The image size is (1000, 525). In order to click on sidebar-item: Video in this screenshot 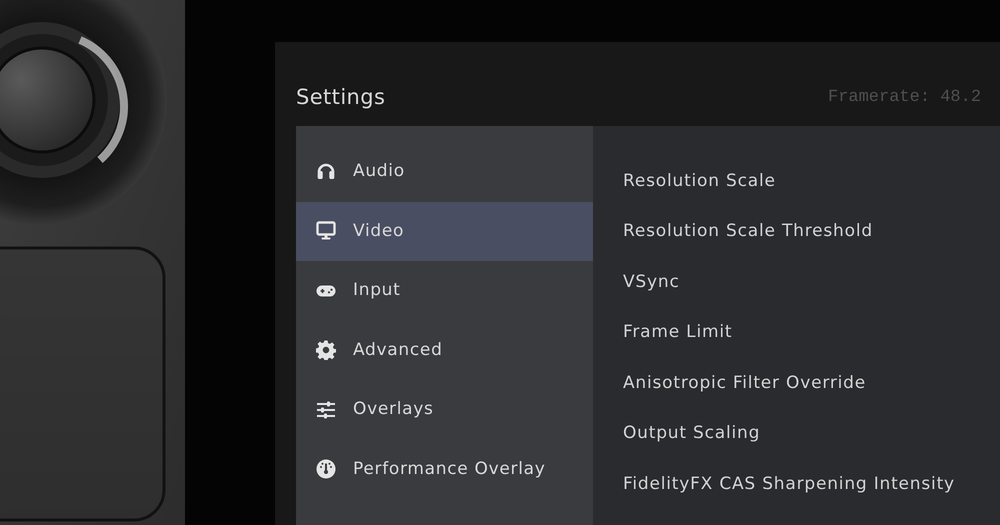, I will do `click(444, 231)`.